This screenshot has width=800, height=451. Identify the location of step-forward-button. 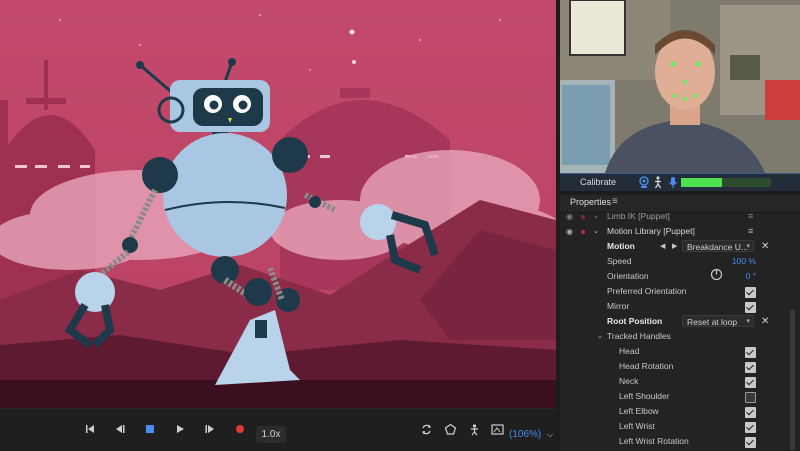
(210, 430).